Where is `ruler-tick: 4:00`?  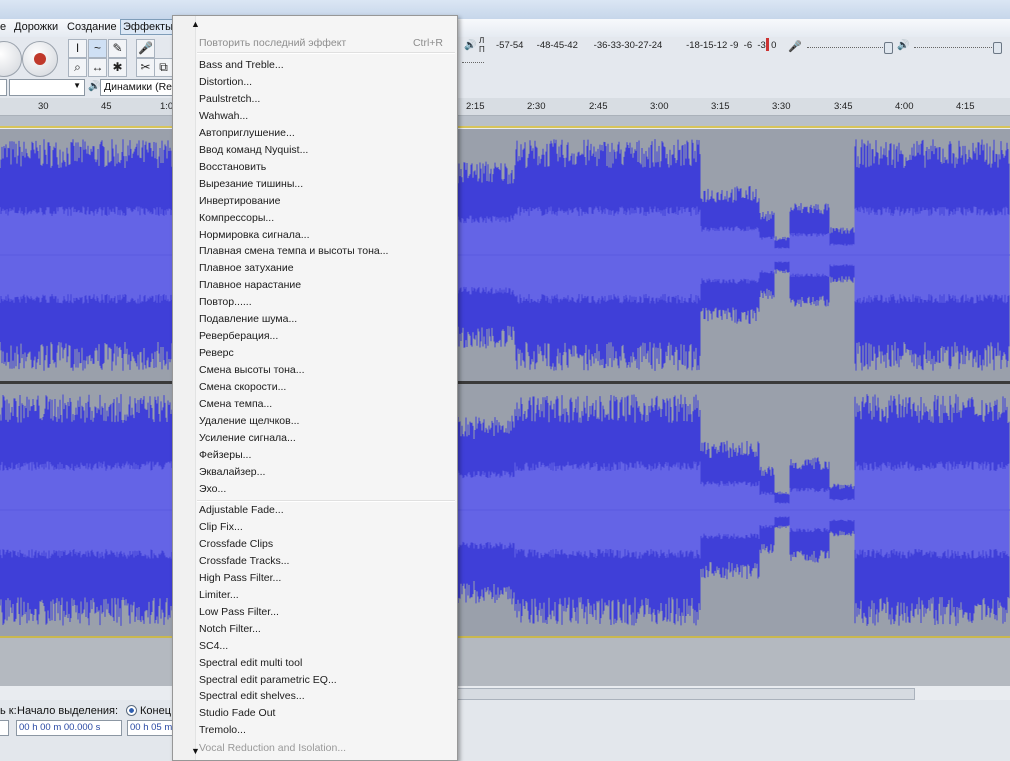 ruler-tick: 4:00 is located at coordinates (904, 106).